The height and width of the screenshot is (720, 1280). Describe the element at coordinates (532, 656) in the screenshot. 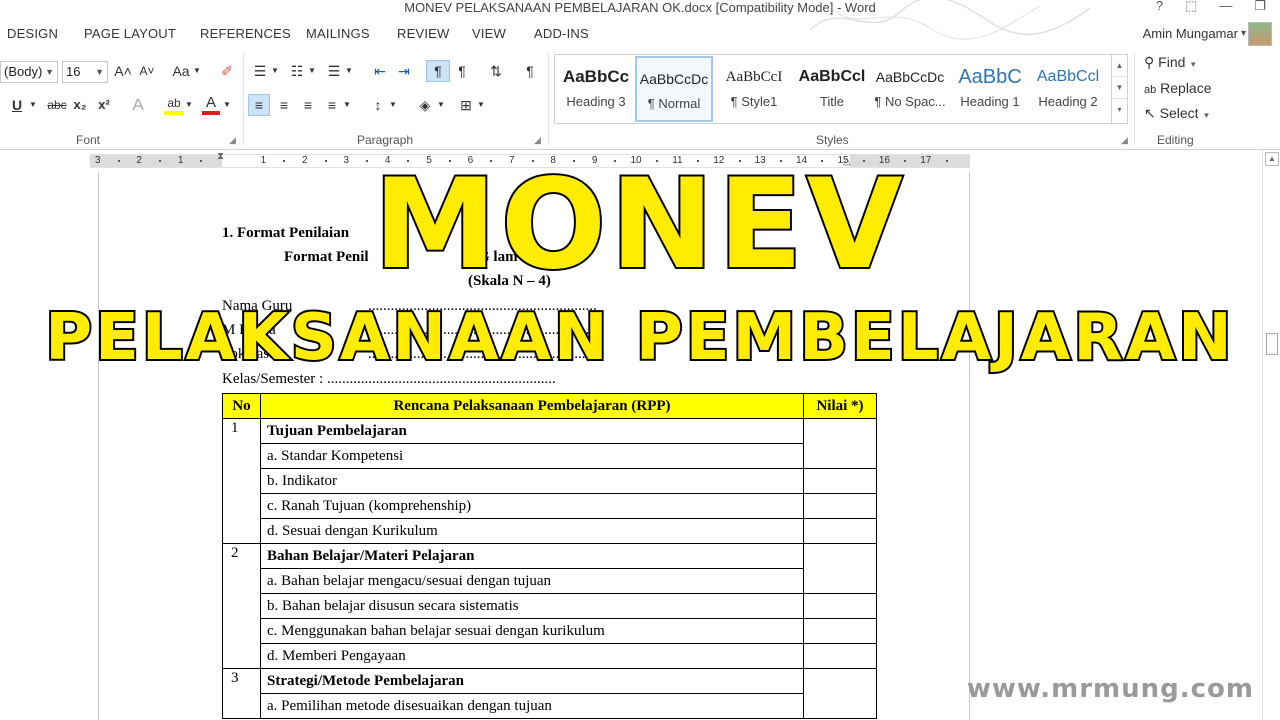

I see `criteria-item: d. Memberi Pengayaan` at that location.